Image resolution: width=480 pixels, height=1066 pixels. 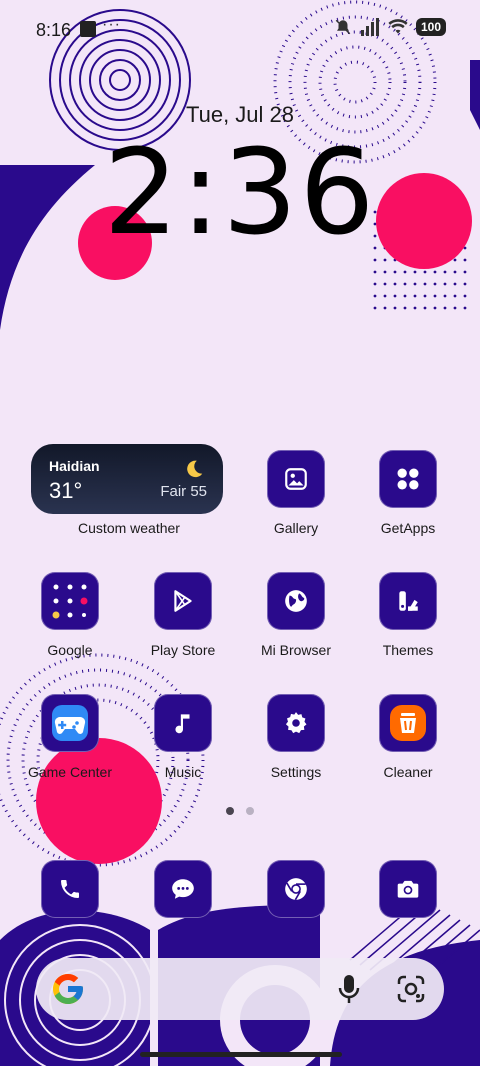 I want to click on dock-phone, so click(x=70, y=889).